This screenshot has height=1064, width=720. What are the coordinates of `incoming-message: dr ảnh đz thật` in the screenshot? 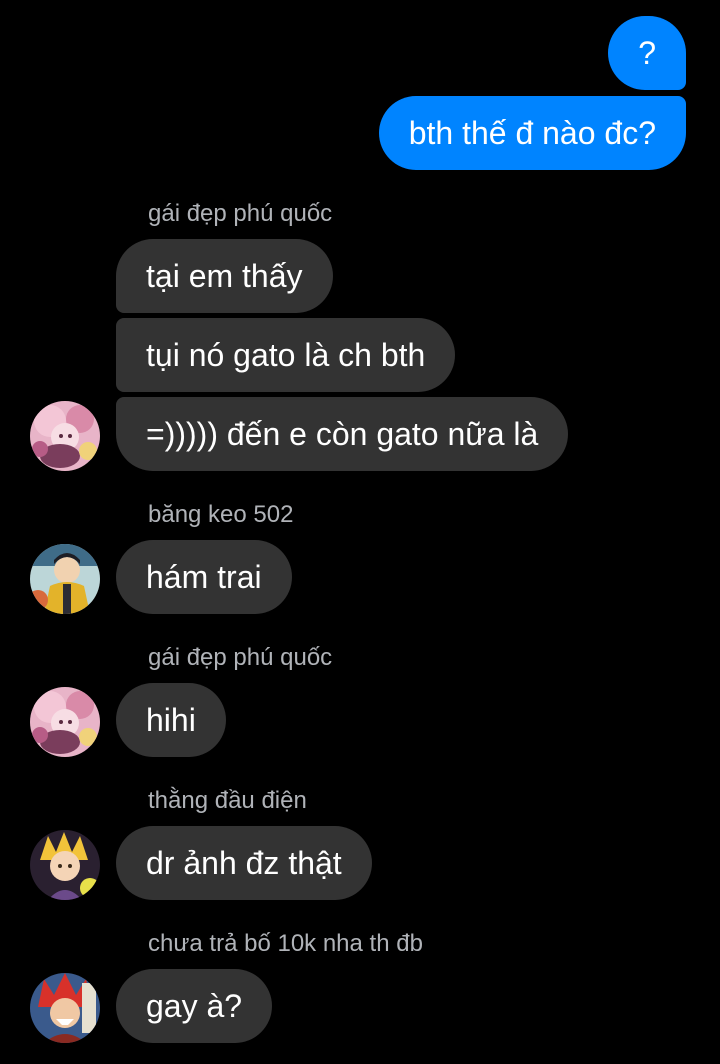 It's located at (244, 863).